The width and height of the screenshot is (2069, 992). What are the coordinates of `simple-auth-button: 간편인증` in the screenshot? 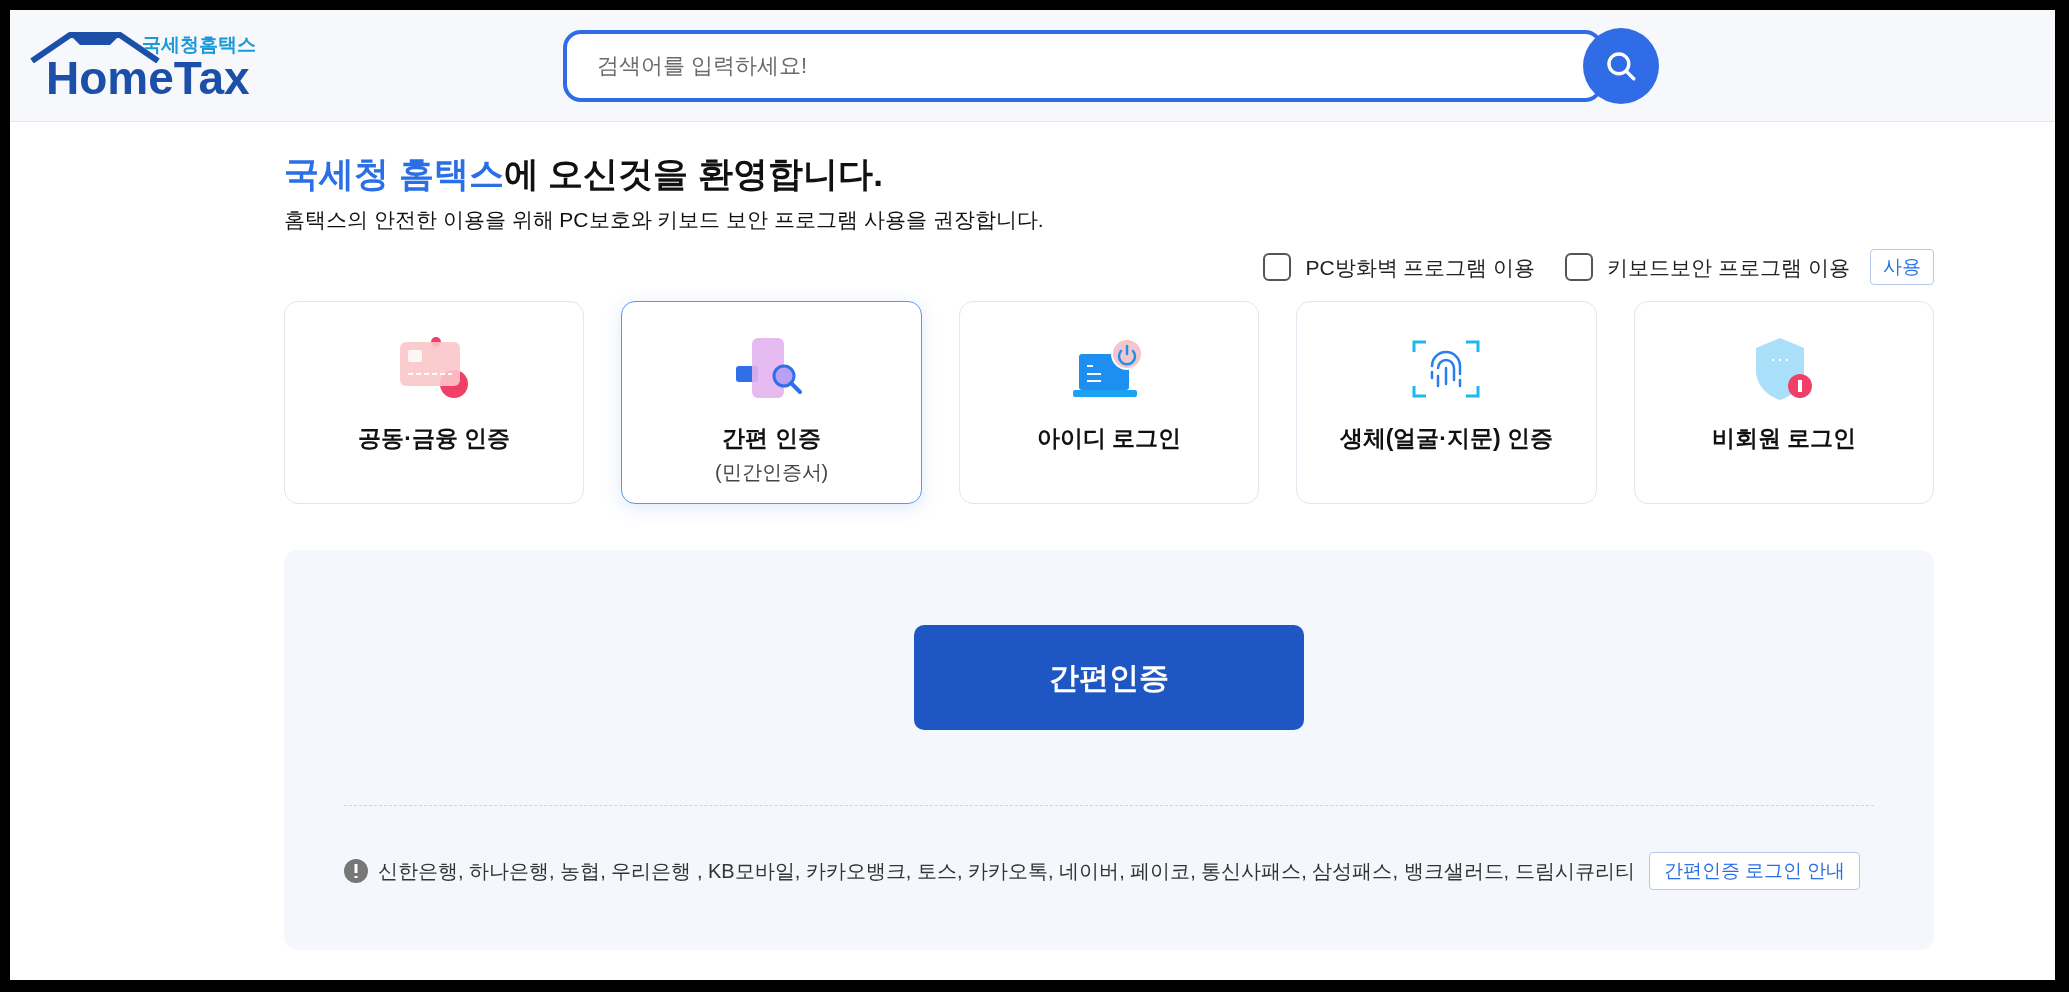 It's located at (1109, 678).